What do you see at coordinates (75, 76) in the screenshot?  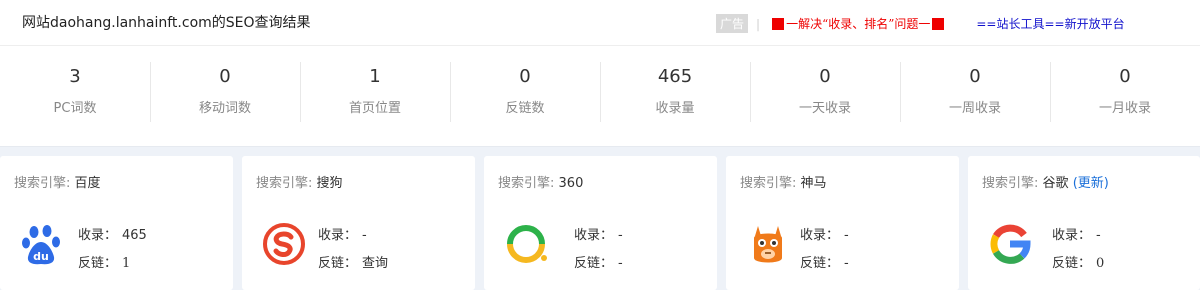 I see `stat-value: 3` at bounding box center [75, 76].